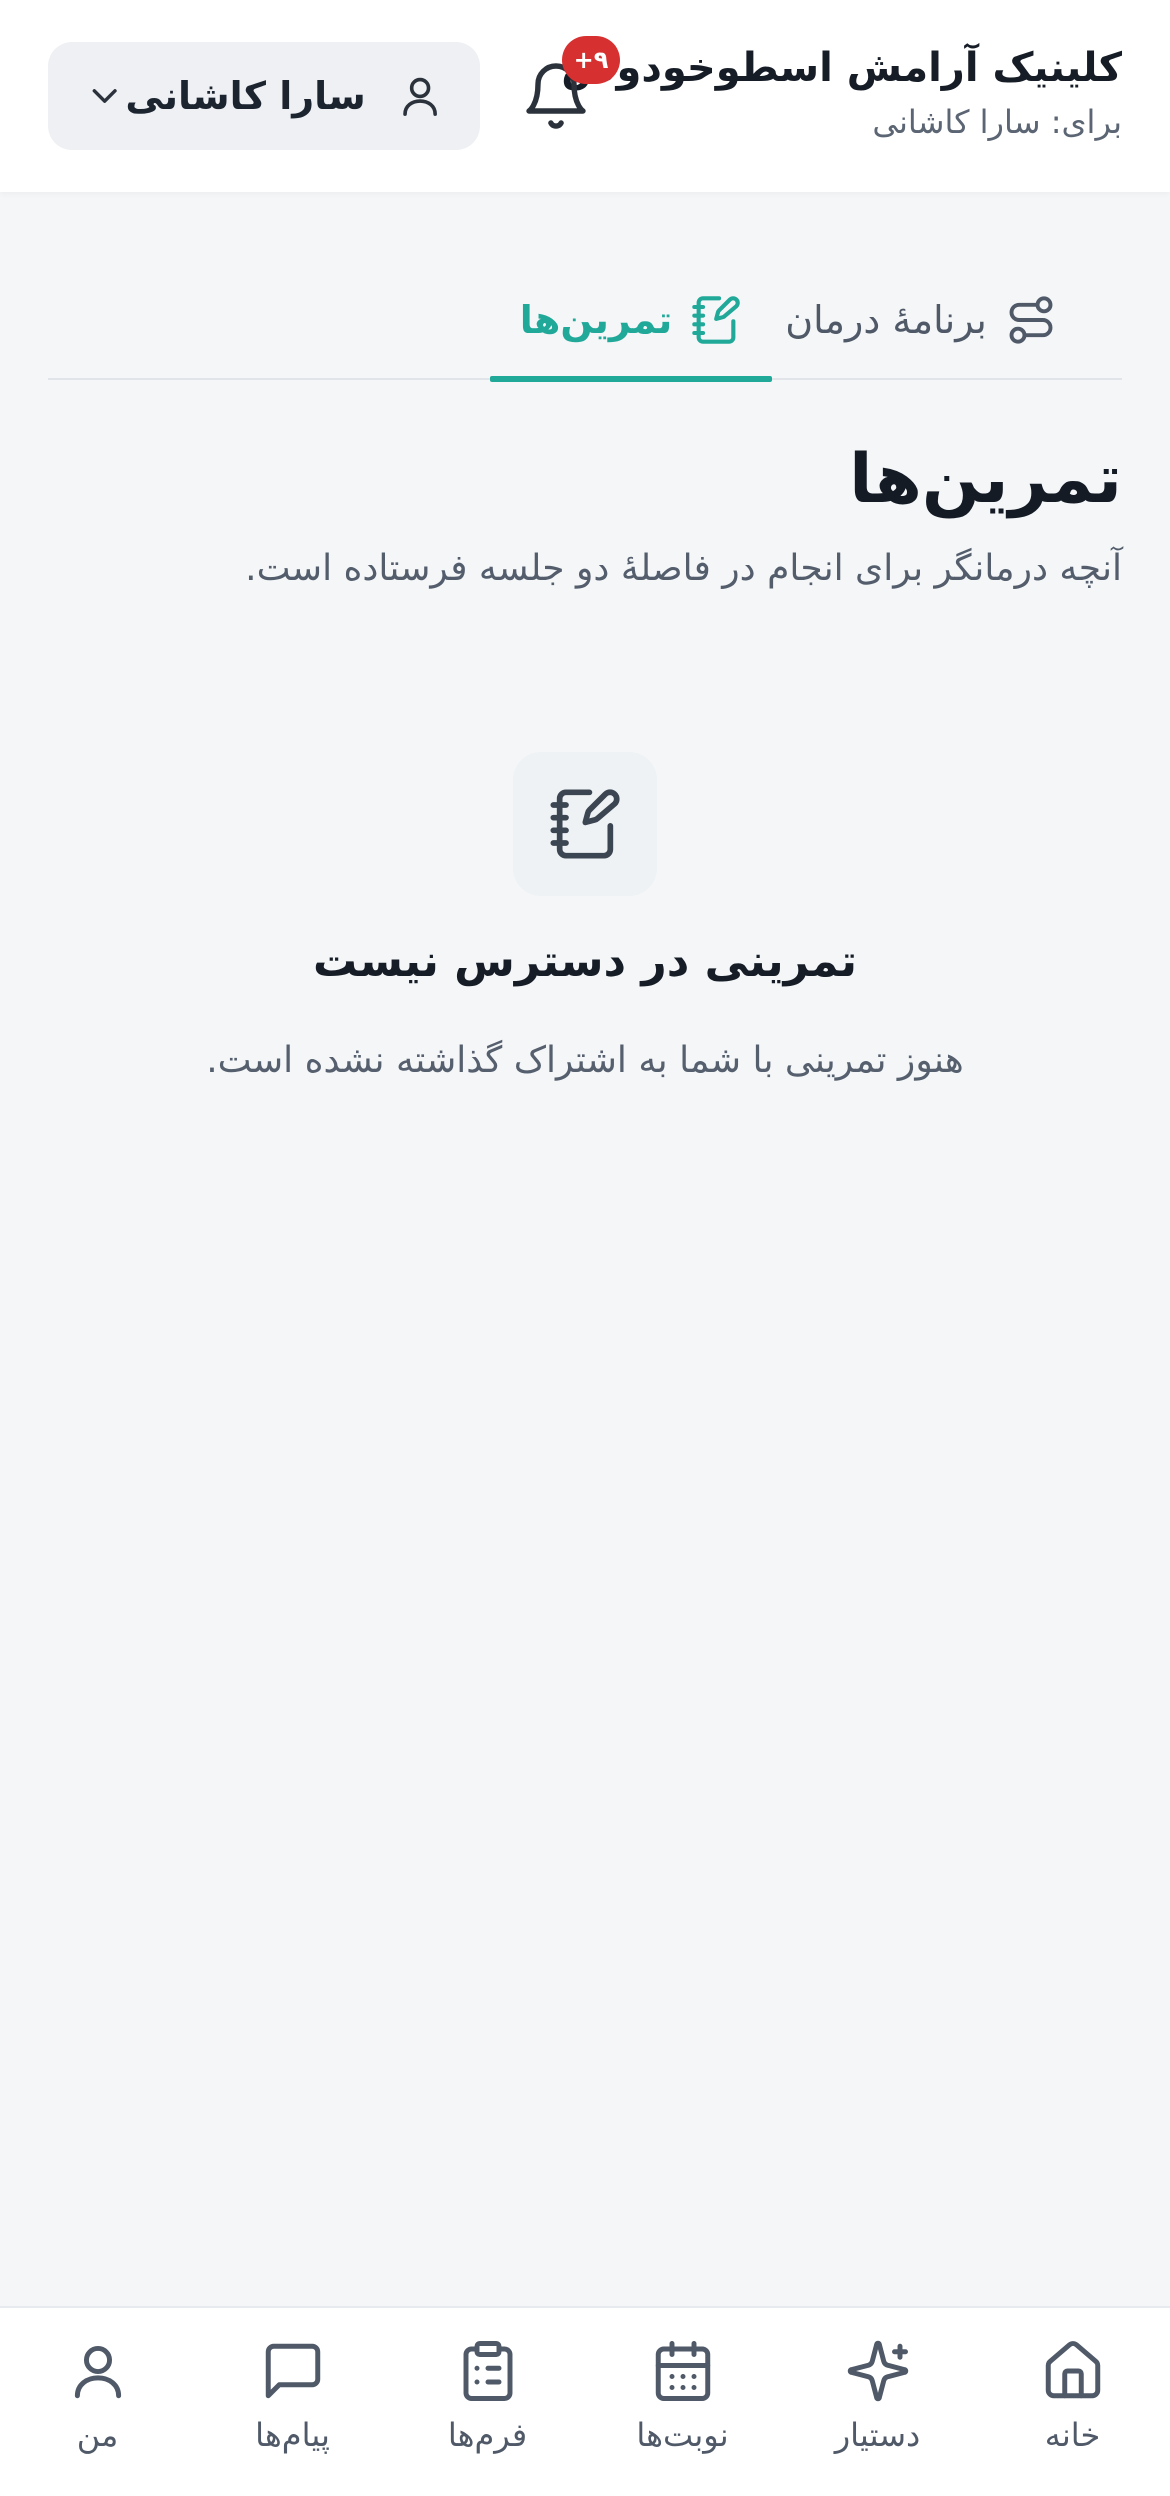 The width and height of the screenshot is (1170, 2496). I want to click on clinic-info: کلینیک آرامش اسطوخودوس برای: سارا کاشانی, so click(841, 90).